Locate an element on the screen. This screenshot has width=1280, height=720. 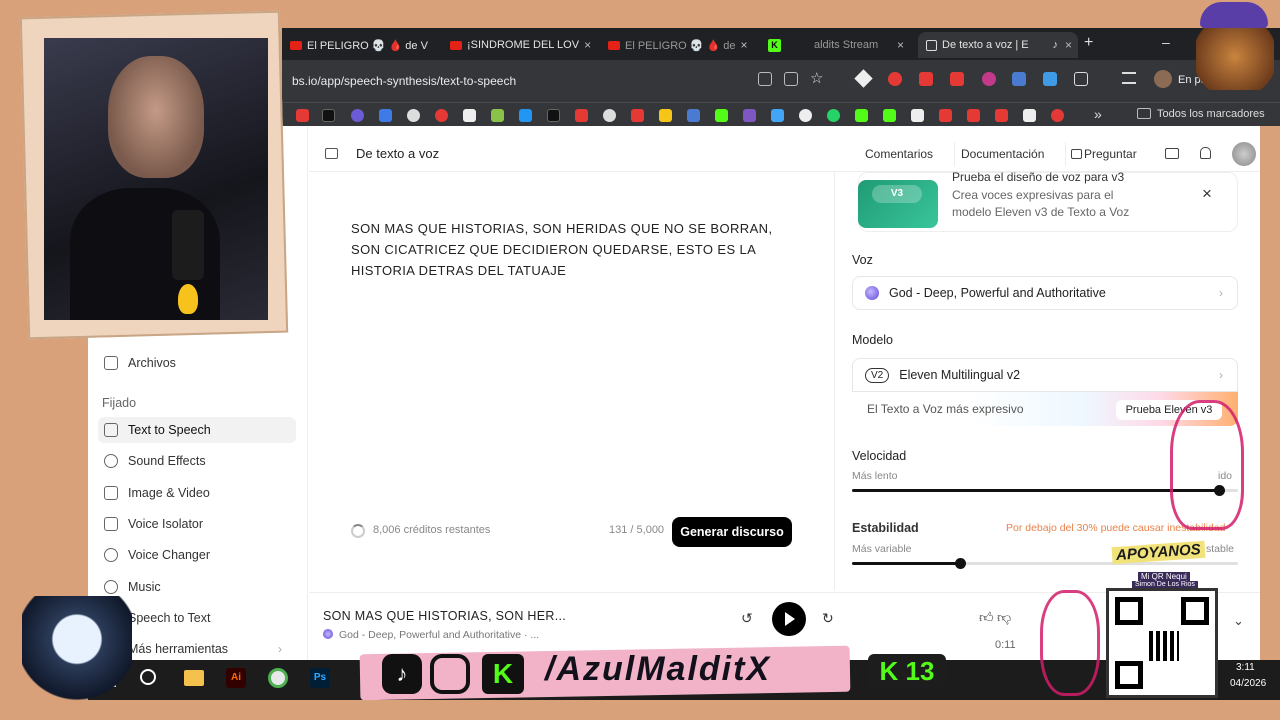
minimize-icon: – is located at coordinates (1166, 42).